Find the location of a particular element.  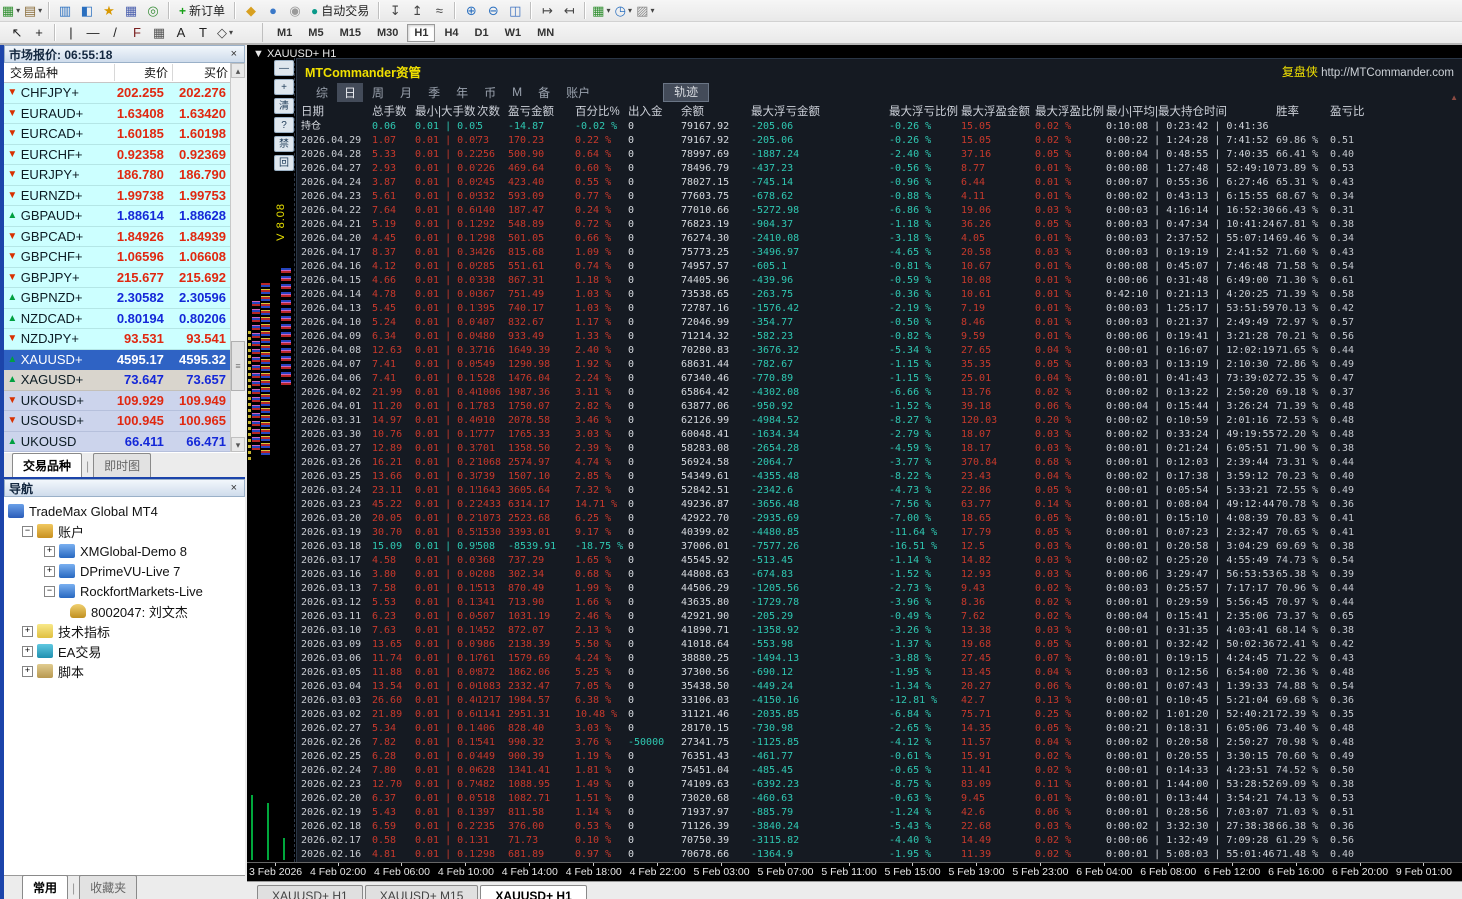

timeframe-d1: D1 is located at coordinates (482, 33).